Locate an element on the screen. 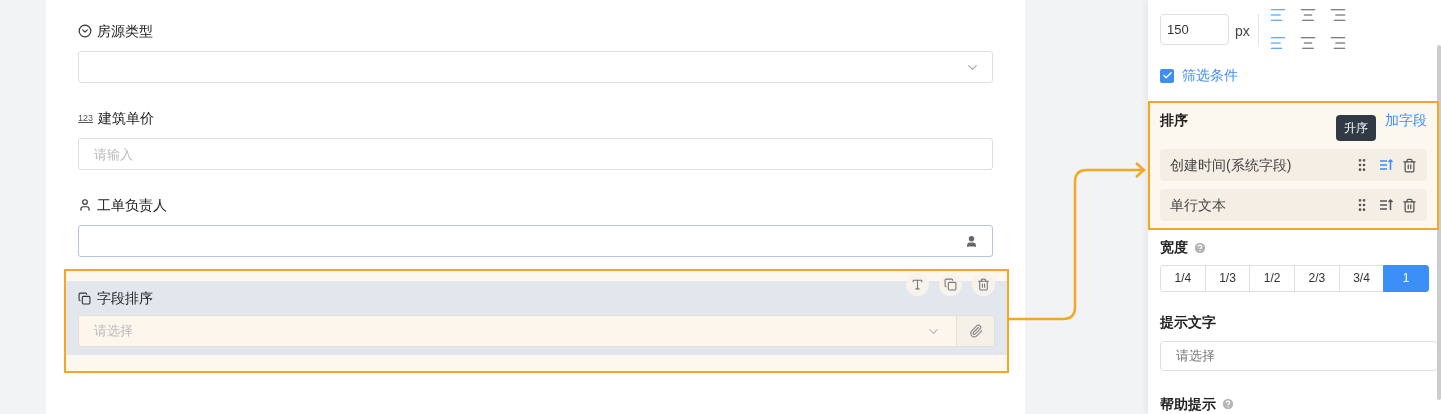  link-button is located at coordinates (976, 331).